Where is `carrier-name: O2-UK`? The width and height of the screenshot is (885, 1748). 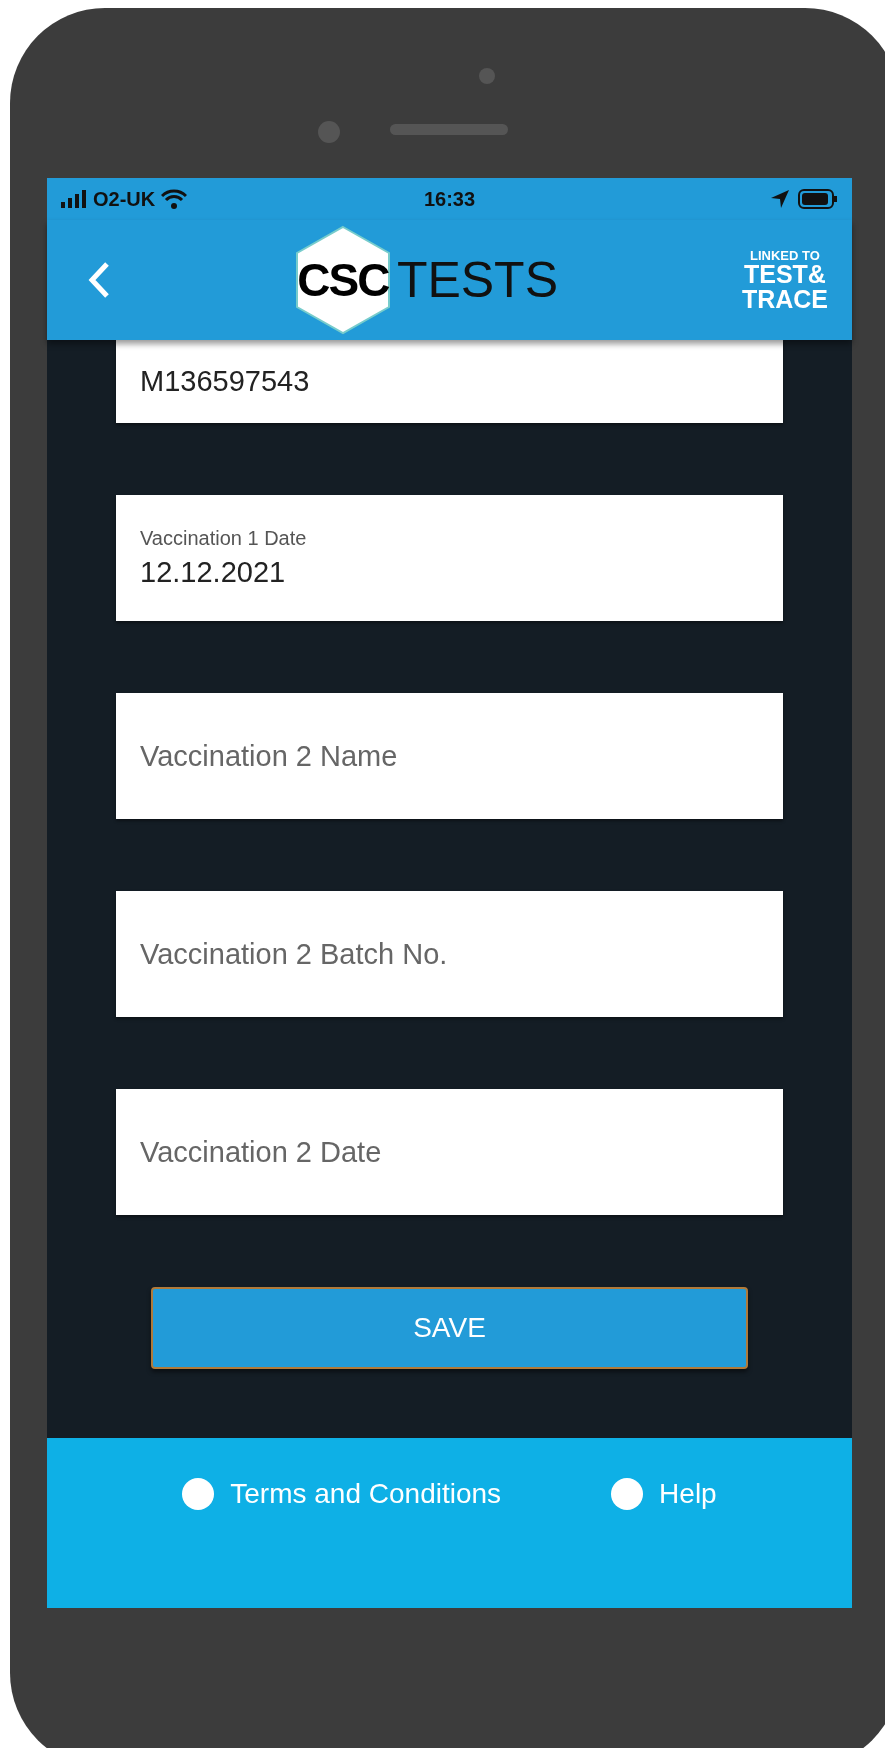
carrier-name: O2-UK is located at coordinates (124, 199).